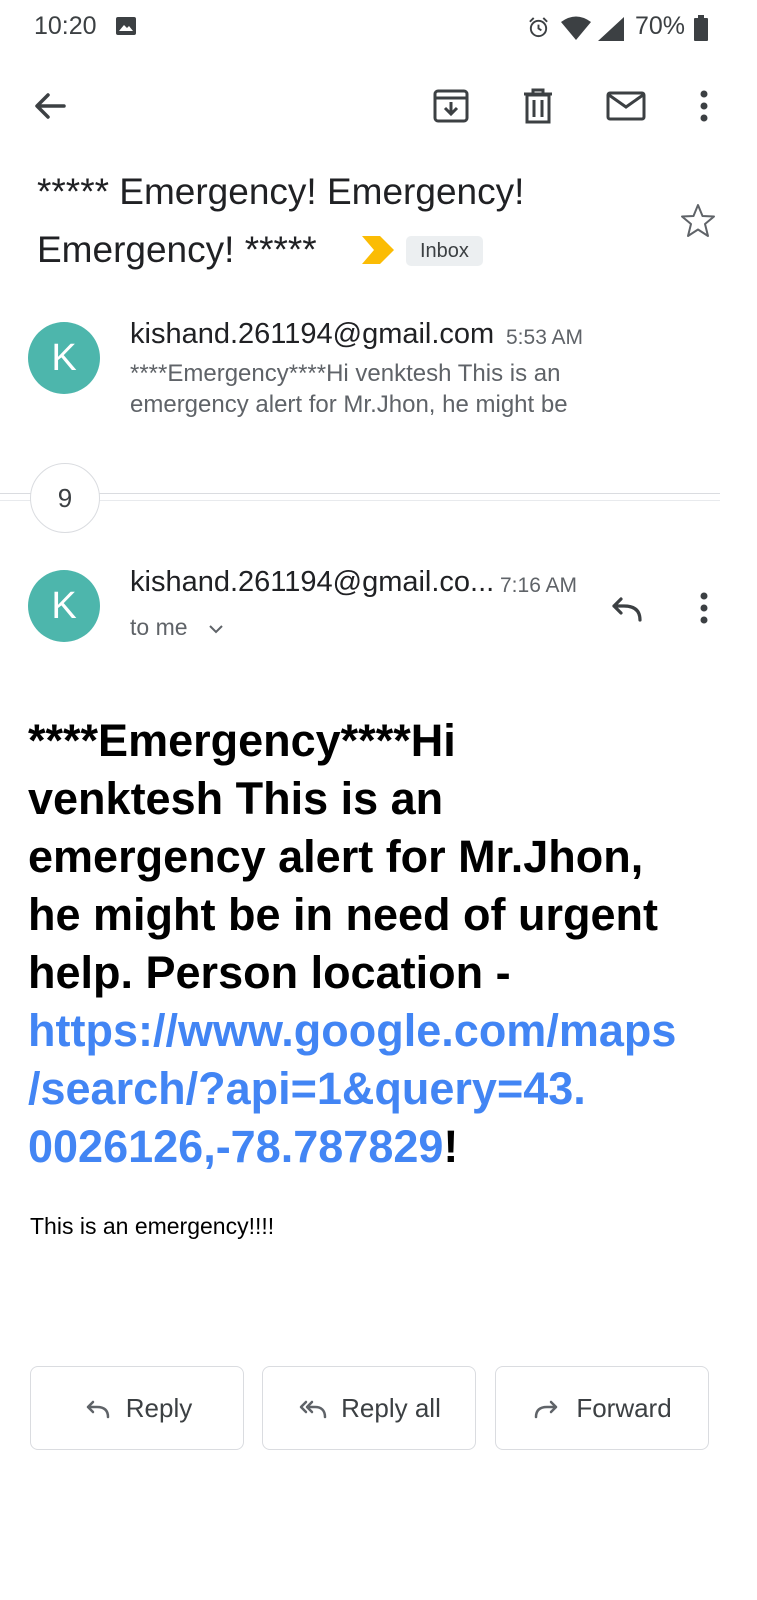  Describe the element at coordinates (546, 1409) in the screenshot. I see `forward-icon` at that location.